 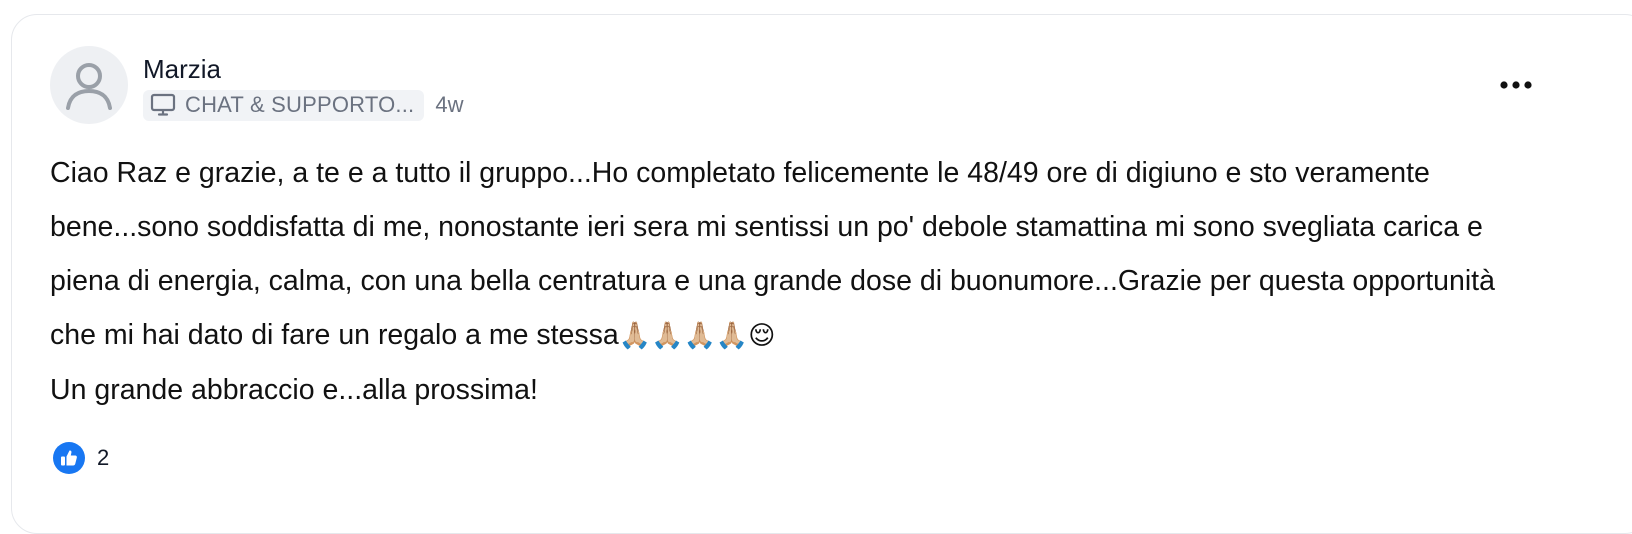 I want to click on more-options-button, so click(x=1516, y=85).